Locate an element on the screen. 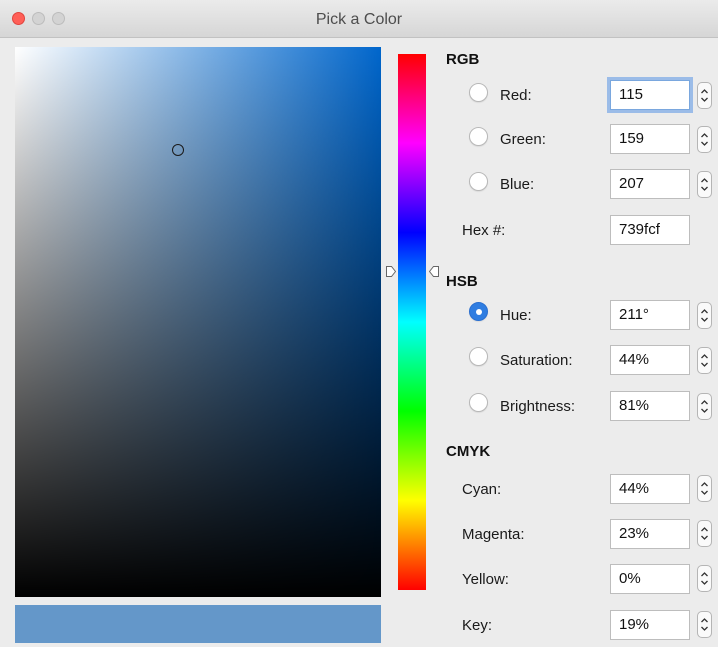 The height and width of the screenshot is (647, 718). blue-stepper is located at coordinates (704, 184).